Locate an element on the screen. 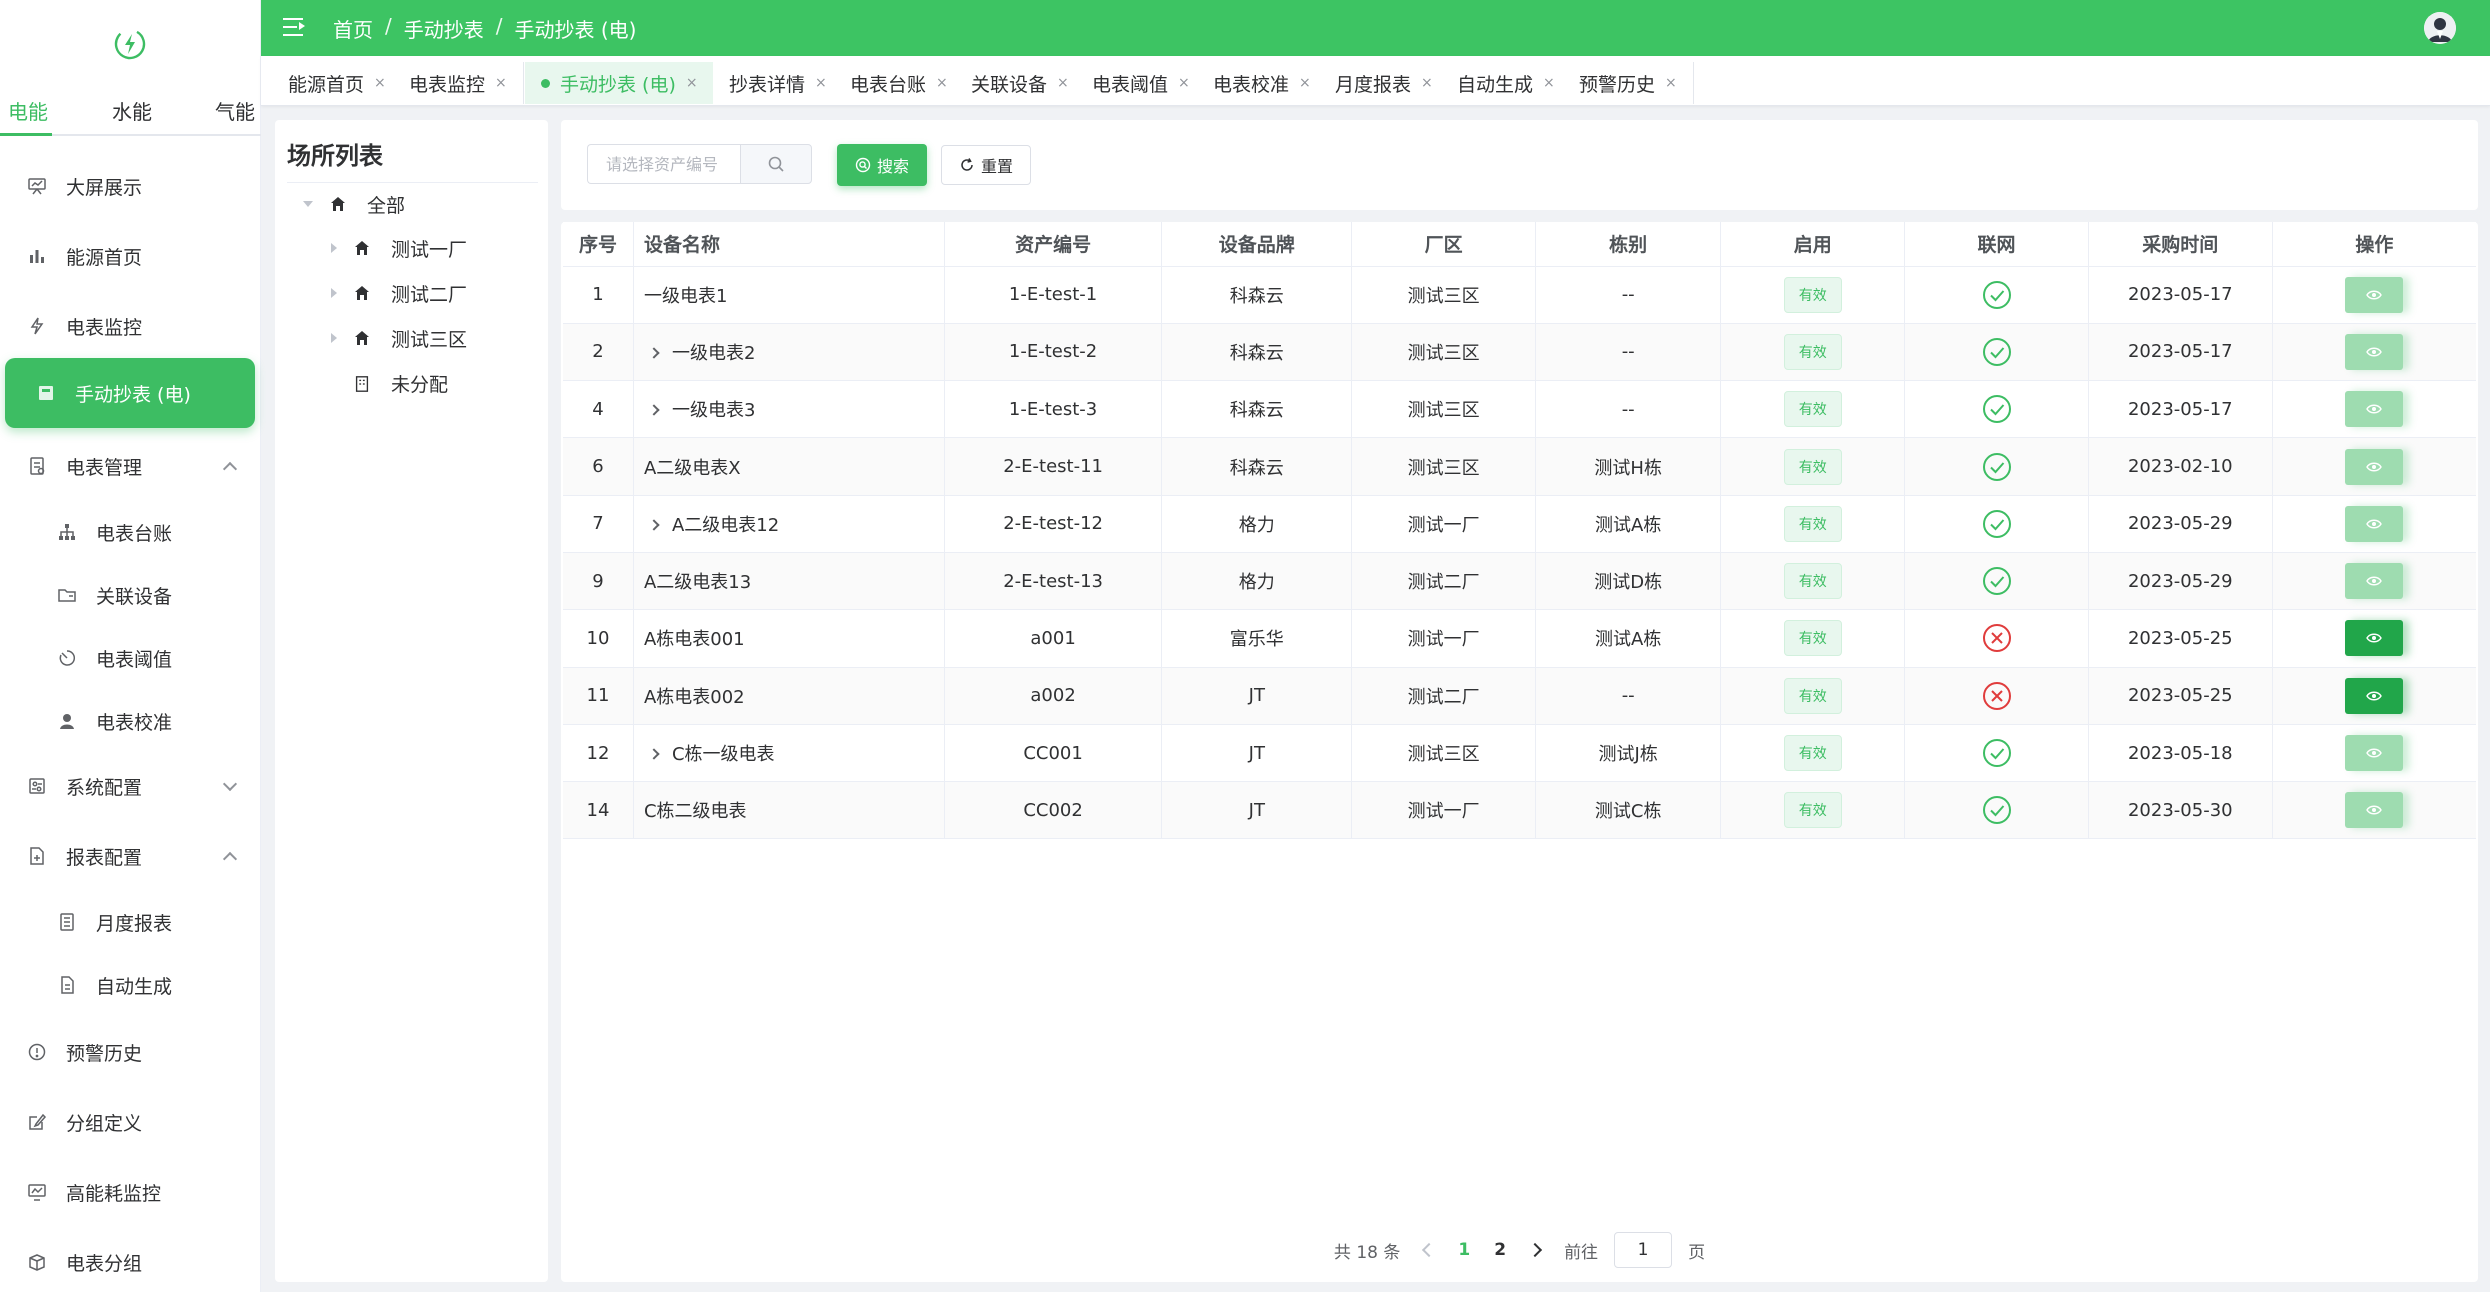 The height and width of the screenshot is (1292, 2490). menu-item-label: 高能耗监控 is located at coordinates (114, 1193).